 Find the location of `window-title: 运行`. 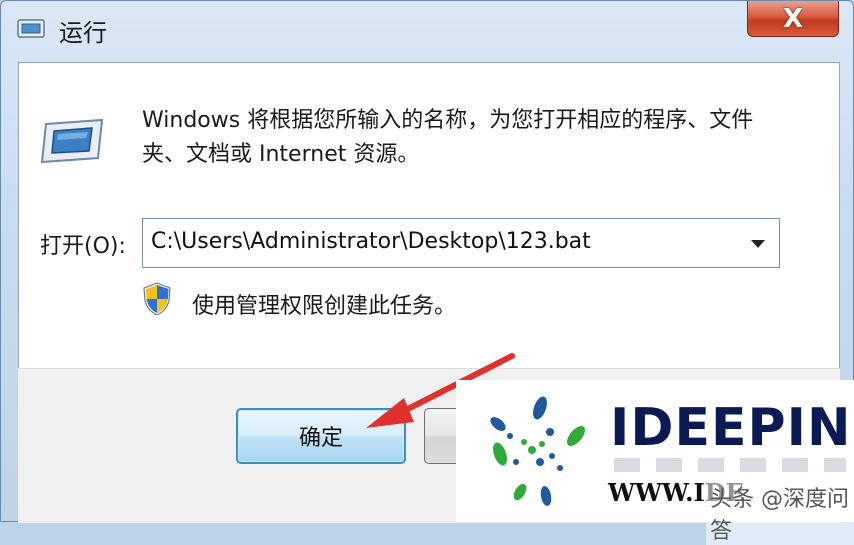

window-title: 运行 is located at coordinates (83, 33).